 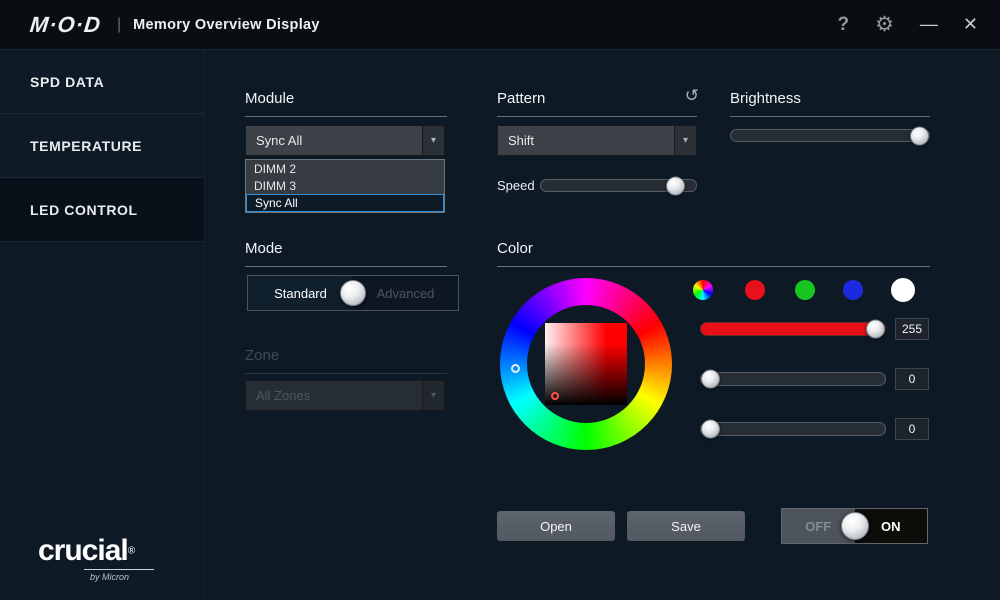 What do you see at coordinates (703, 290) in the screenshot?
I see `preset-multicolor` at bounding box center [703, 290].